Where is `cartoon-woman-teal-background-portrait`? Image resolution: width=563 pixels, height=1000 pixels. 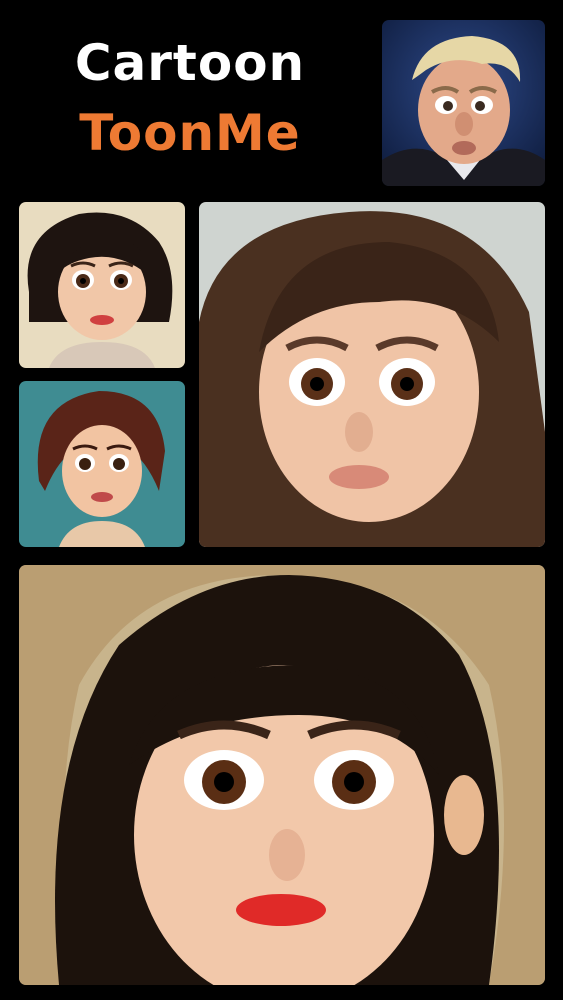 cartoon-woman-teal-background-portrait is located at coordinates (102, 464).